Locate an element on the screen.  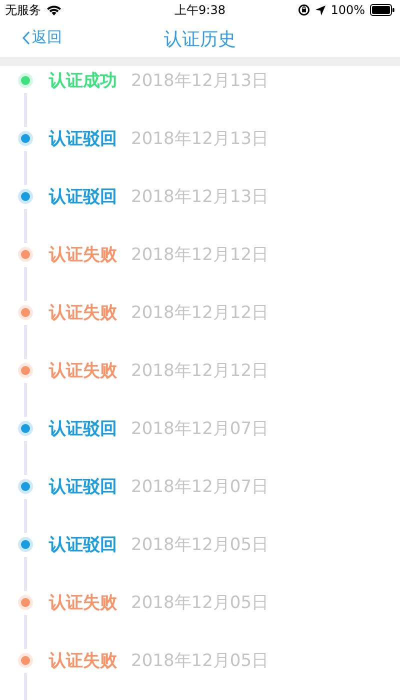
chevron-left-icon is located at coordinates (26, 37).